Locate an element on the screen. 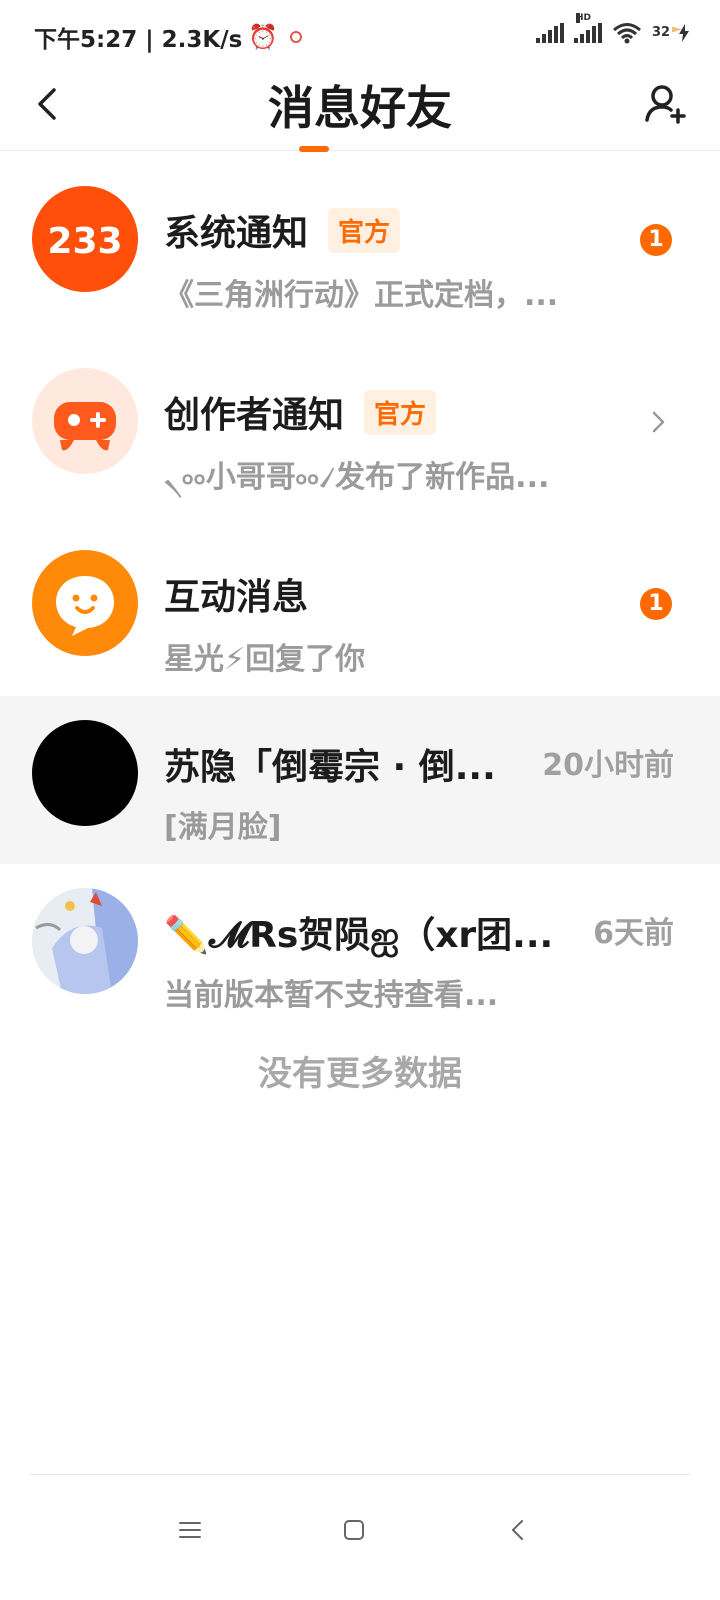 This screenshot has width=720, height=1600. alarm-icon: ⏰ is located at coordinates (263, 37).